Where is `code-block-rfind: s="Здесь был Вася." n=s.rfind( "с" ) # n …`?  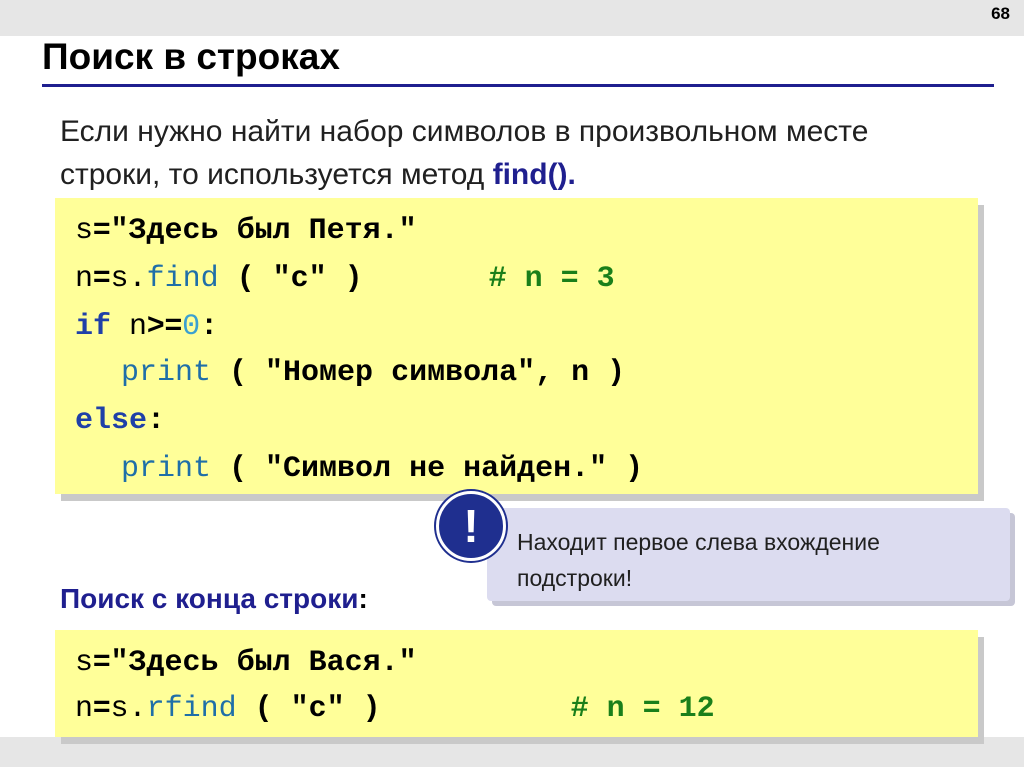
code-block-rfind: s="Здесь был Вася." n=s.rfind( "с" ) # n … is located at coordinates (516, 683).